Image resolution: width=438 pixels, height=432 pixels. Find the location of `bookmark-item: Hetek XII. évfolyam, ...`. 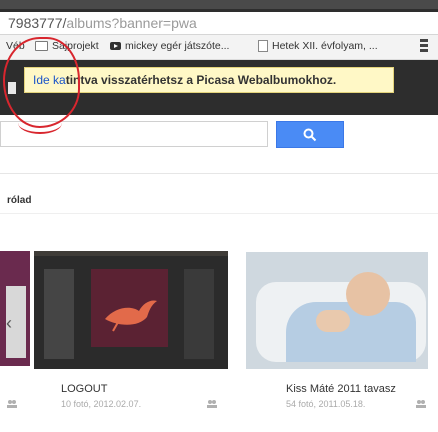

bookmark-item: Hetek XII. évfolyam, ... is located at coordinates (318, 46).